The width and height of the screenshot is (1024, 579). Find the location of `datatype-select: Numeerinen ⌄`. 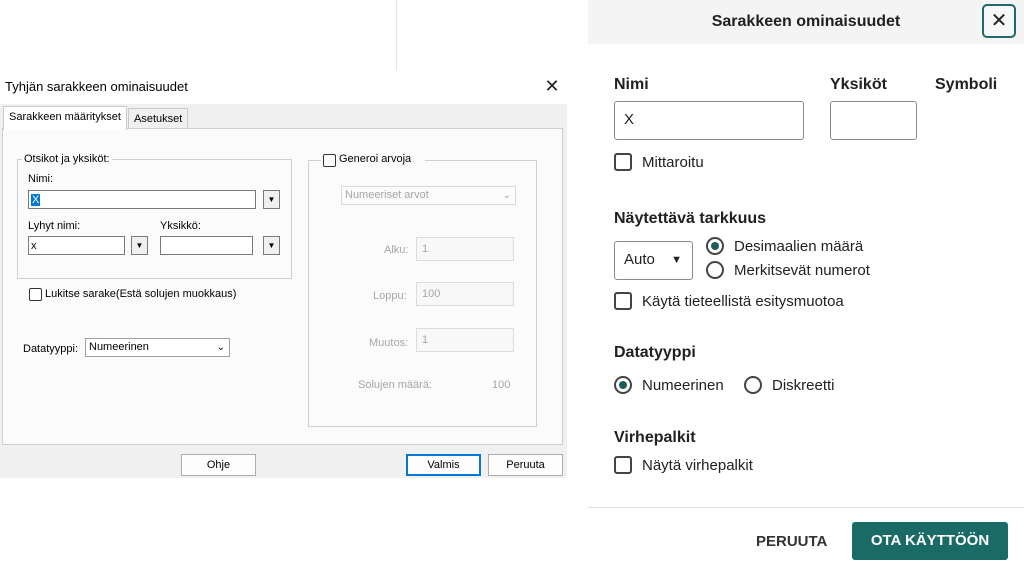

datatype-select: Numeerinen ⌄ is located at coordinates (157, 347).